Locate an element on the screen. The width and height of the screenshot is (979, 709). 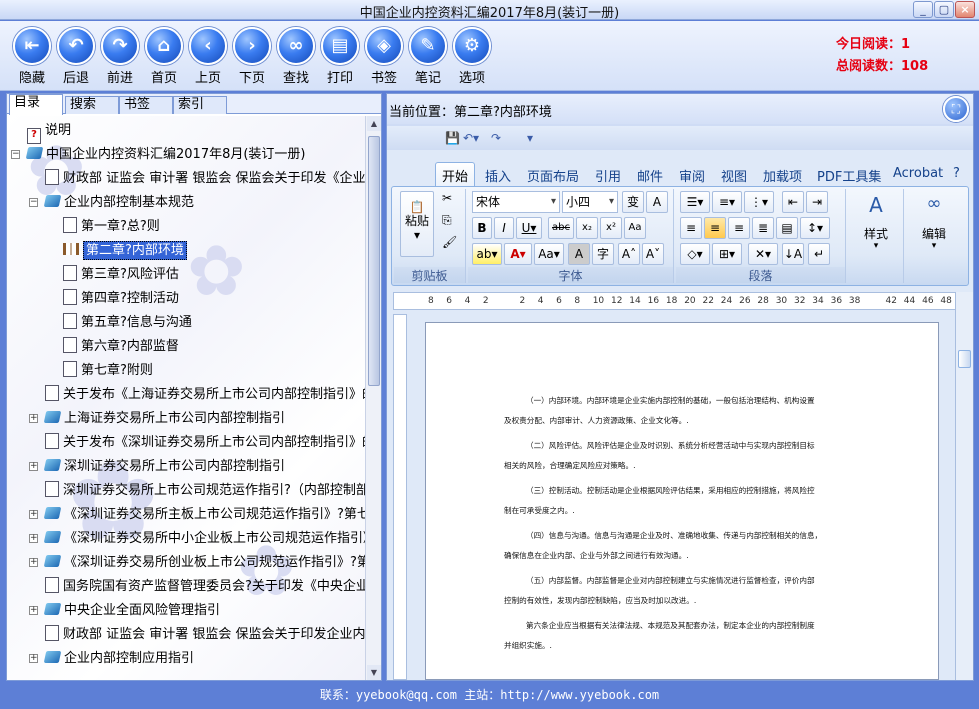
tree-item: 国务院国有资产监督管理委员会?关于印发《中央企业全 is located at coordinates (205, 587).